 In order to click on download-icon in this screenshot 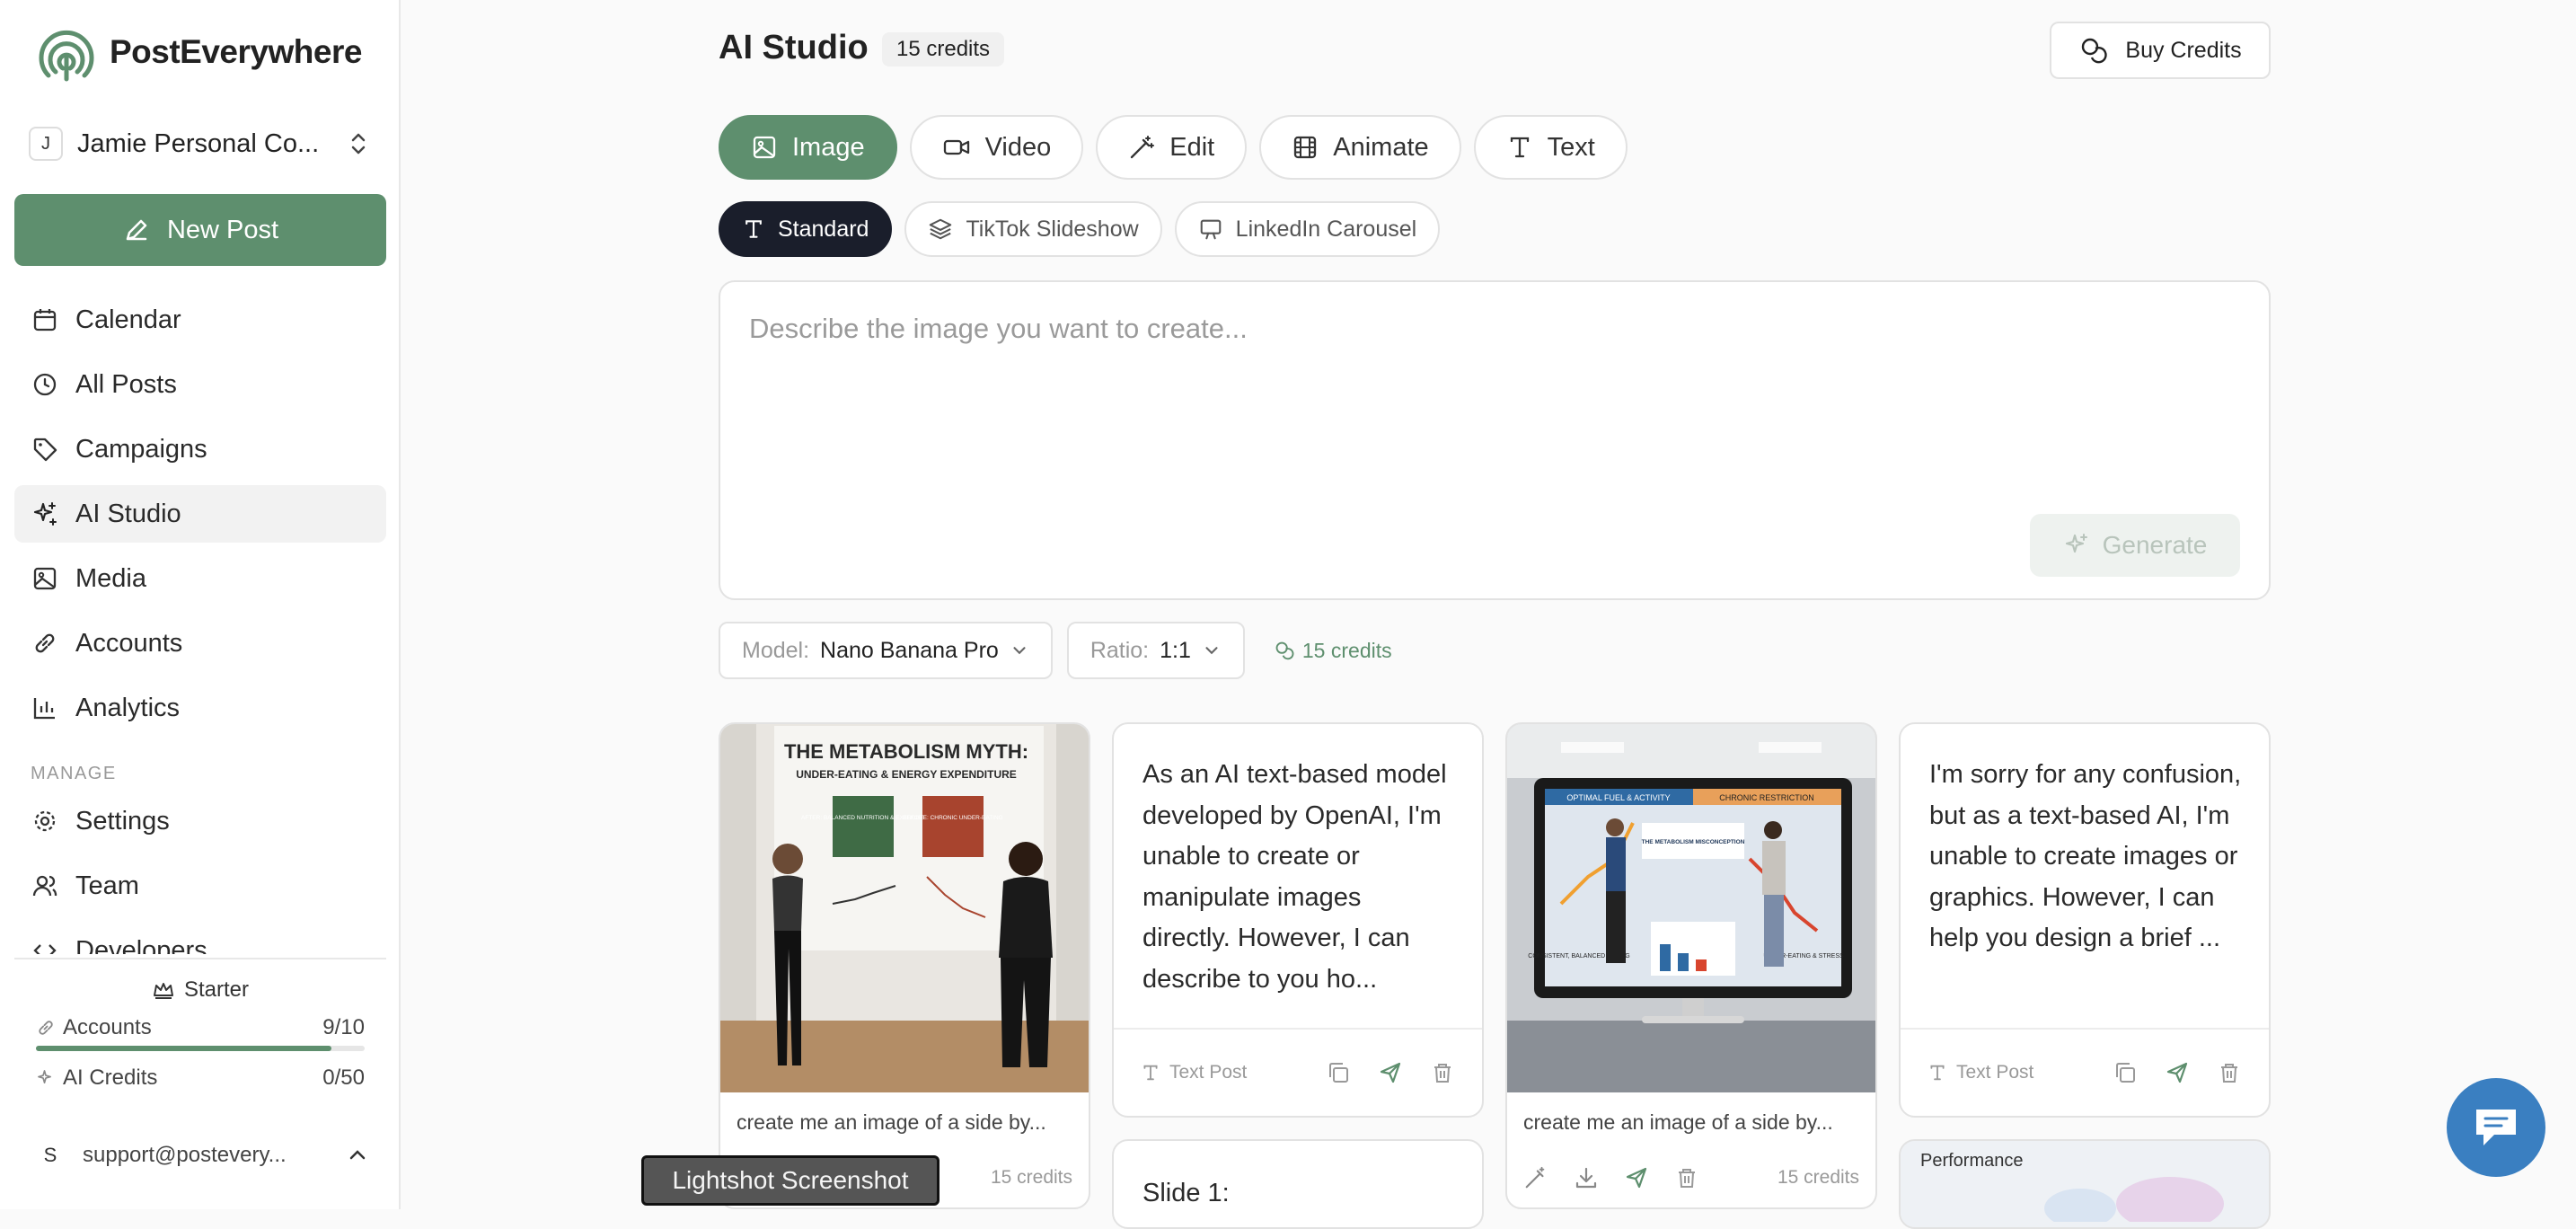, I will do `click(1586, 1177)`.